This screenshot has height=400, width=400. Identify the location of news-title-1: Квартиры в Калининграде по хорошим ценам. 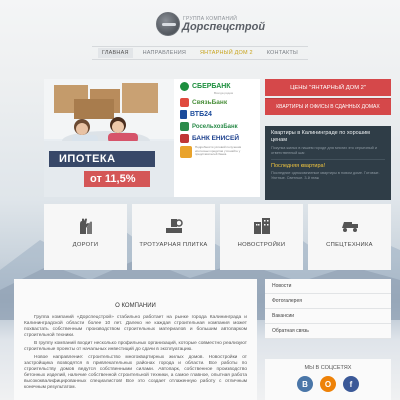
(328, 137).